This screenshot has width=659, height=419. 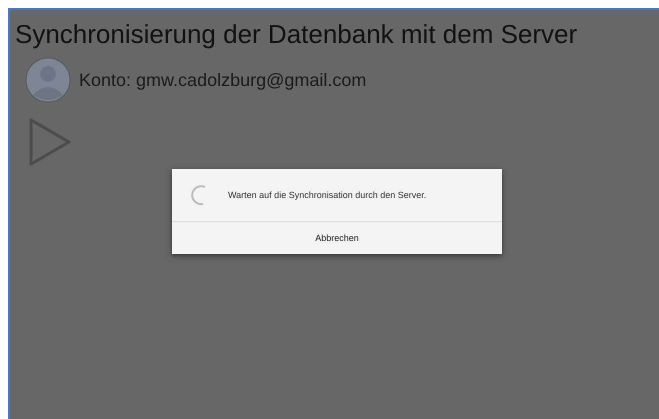 I want to click on avatar-icon, so click(x=48, y=80).